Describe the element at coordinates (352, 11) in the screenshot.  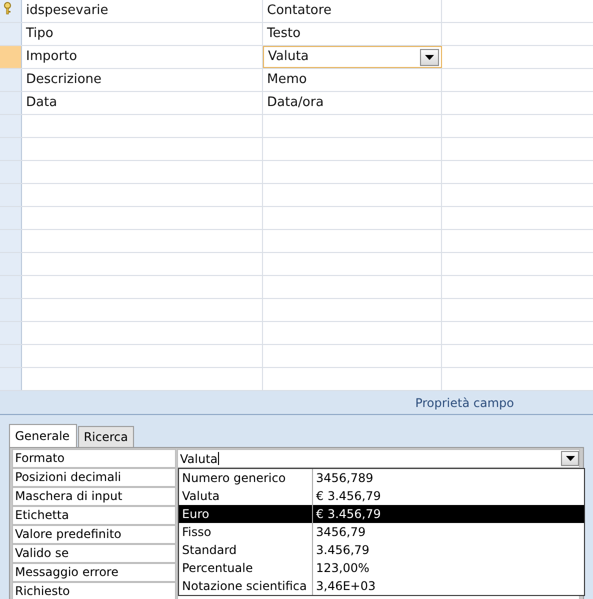
I see `table-cell: Contatore` at that location.